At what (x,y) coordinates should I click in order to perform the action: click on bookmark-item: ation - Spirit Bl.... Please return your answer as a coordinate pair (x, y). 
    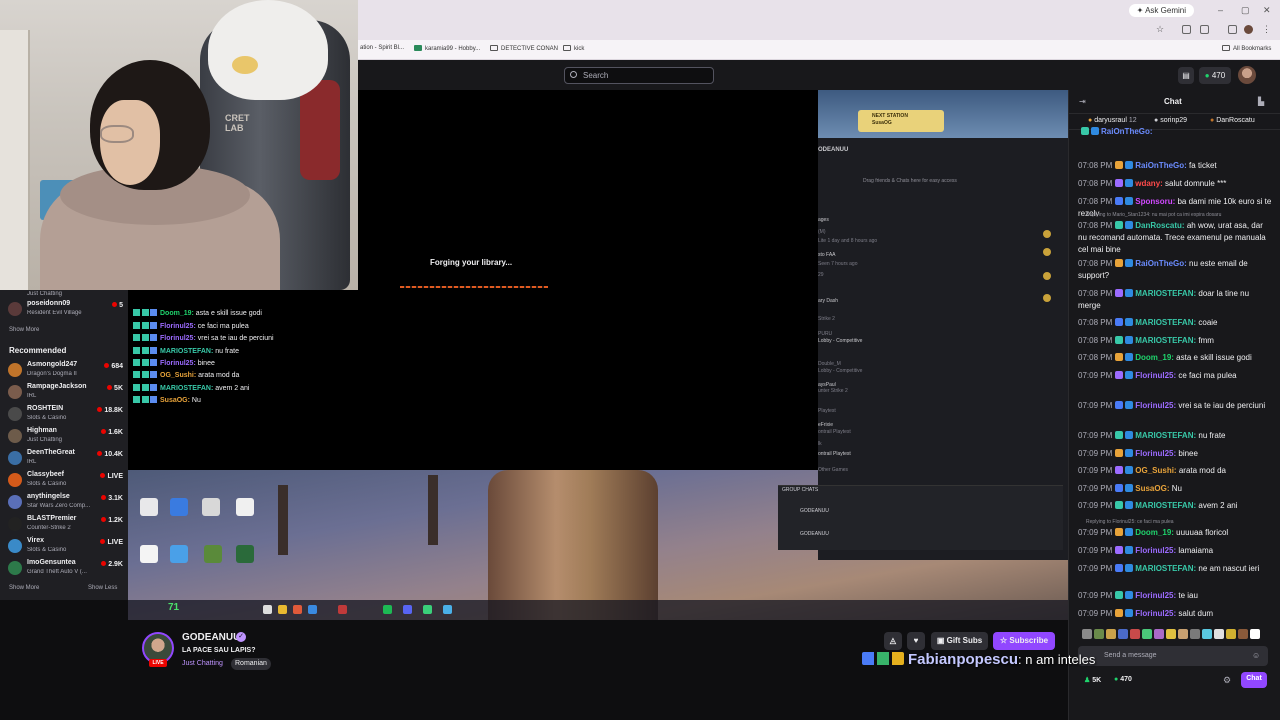
    Looking at the image, I should click on (382, 48).